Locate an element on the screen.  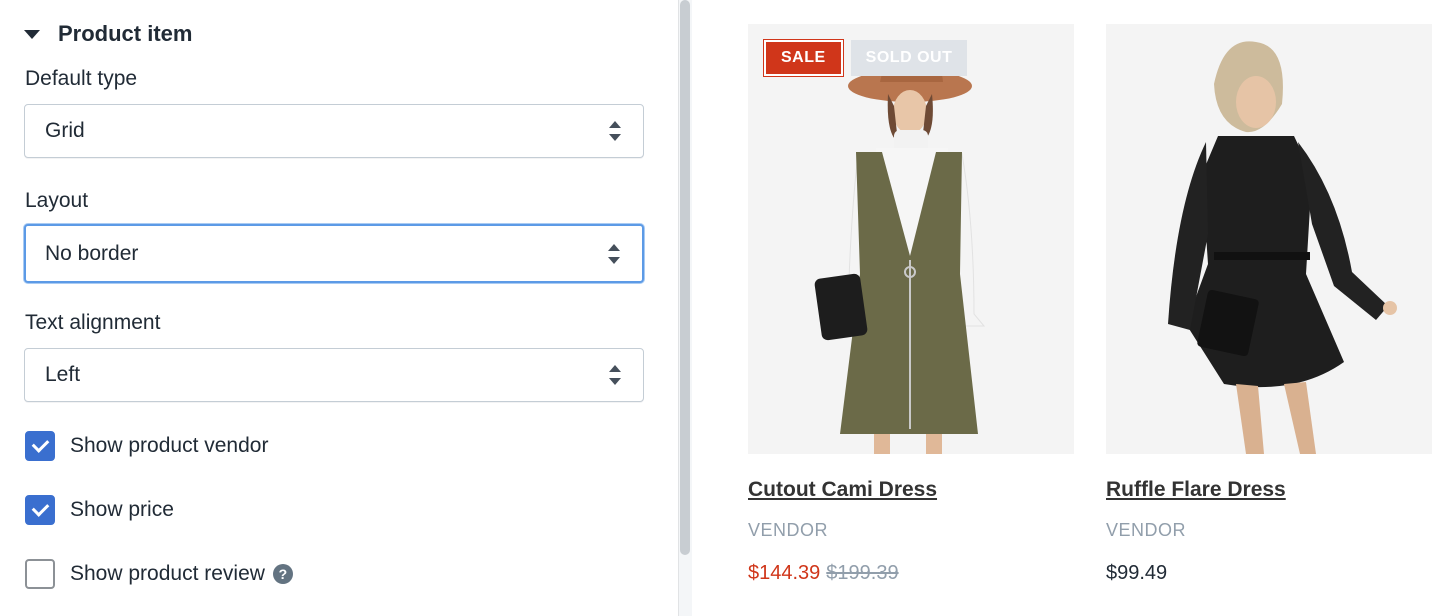
badge-group: SALE SOLD OUT is located at coordinates (865, 58).